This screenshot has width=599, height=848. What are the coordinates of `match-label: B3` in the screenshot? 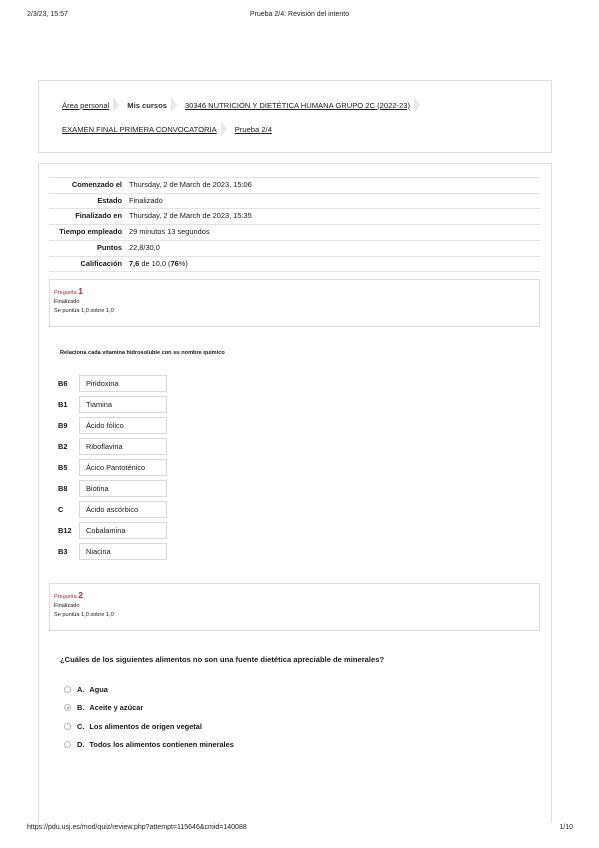 It's located at (63, 551).